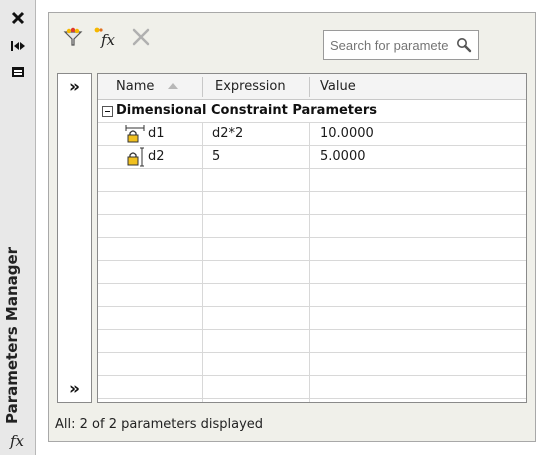 The width and height of the screenshot is (546, 455). Describe the element at coordinates (141, 37) in the screenshot. I see `delete-parameter-icon` at that location.